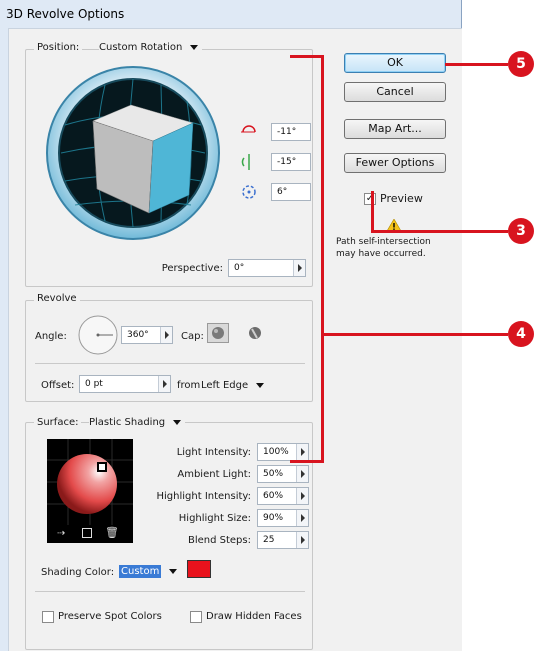  Describe the element at coordinates (204, 496) in the screenshot. I see `highlight-intensity-label: Highlight Intensity:` at that location.